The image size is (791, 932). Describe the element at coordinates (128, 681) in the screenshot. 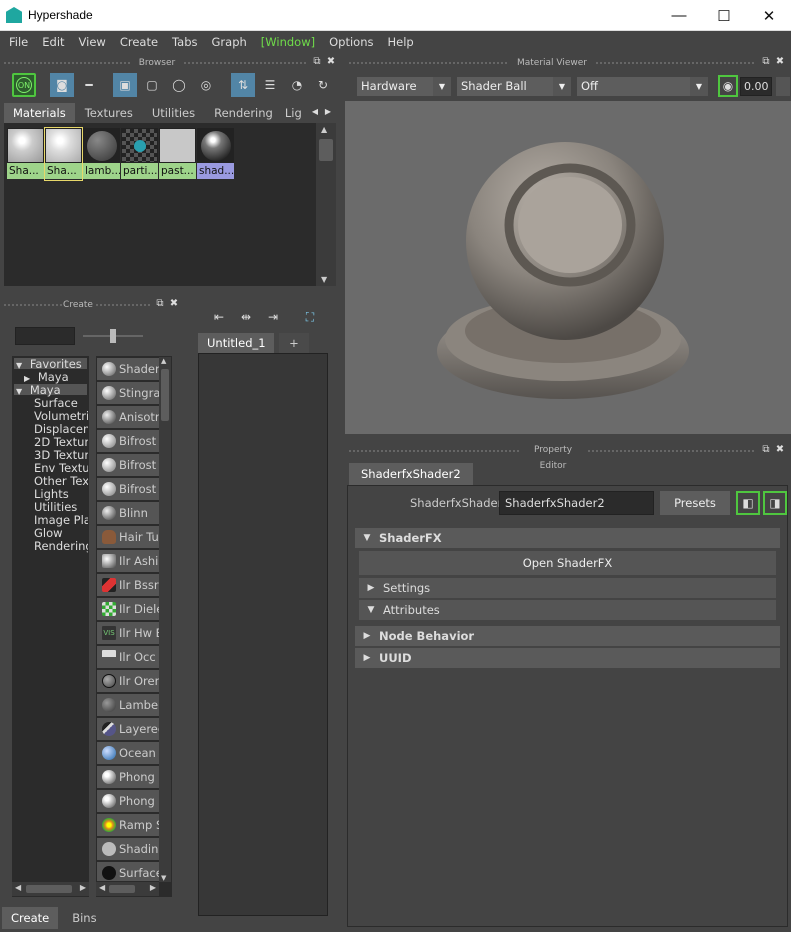

I see `node-item-ilr-oren-nayar: Ilr Oren` at that location.